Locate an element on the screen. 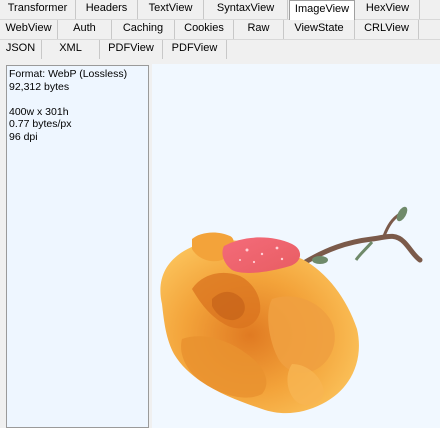 This screenshot has height=428, width=440. image-dimensions: 400w x 301h is located at coordinates (39, 111).